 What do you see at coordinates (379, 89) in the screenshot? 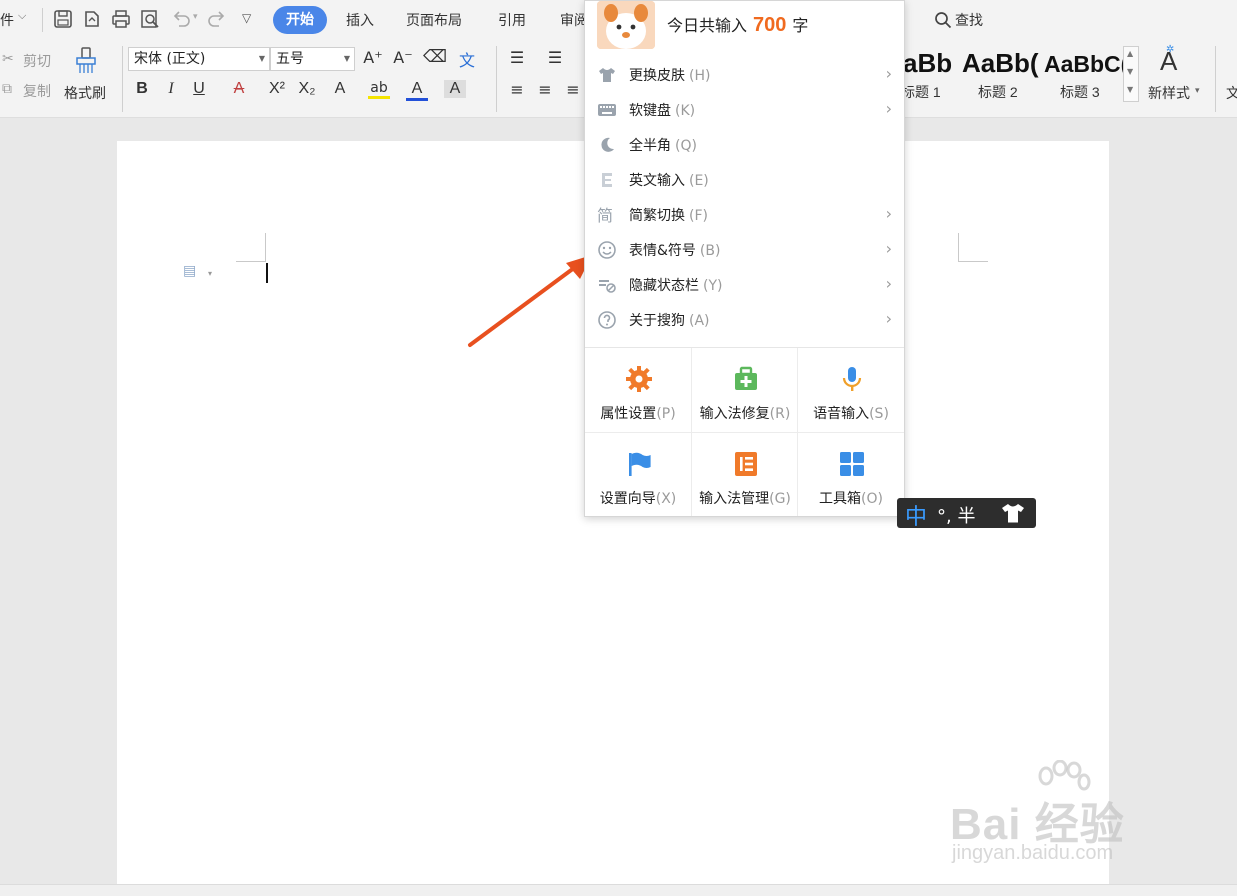
I see `highlight-icon: ab` at bounding box center [379, 89].